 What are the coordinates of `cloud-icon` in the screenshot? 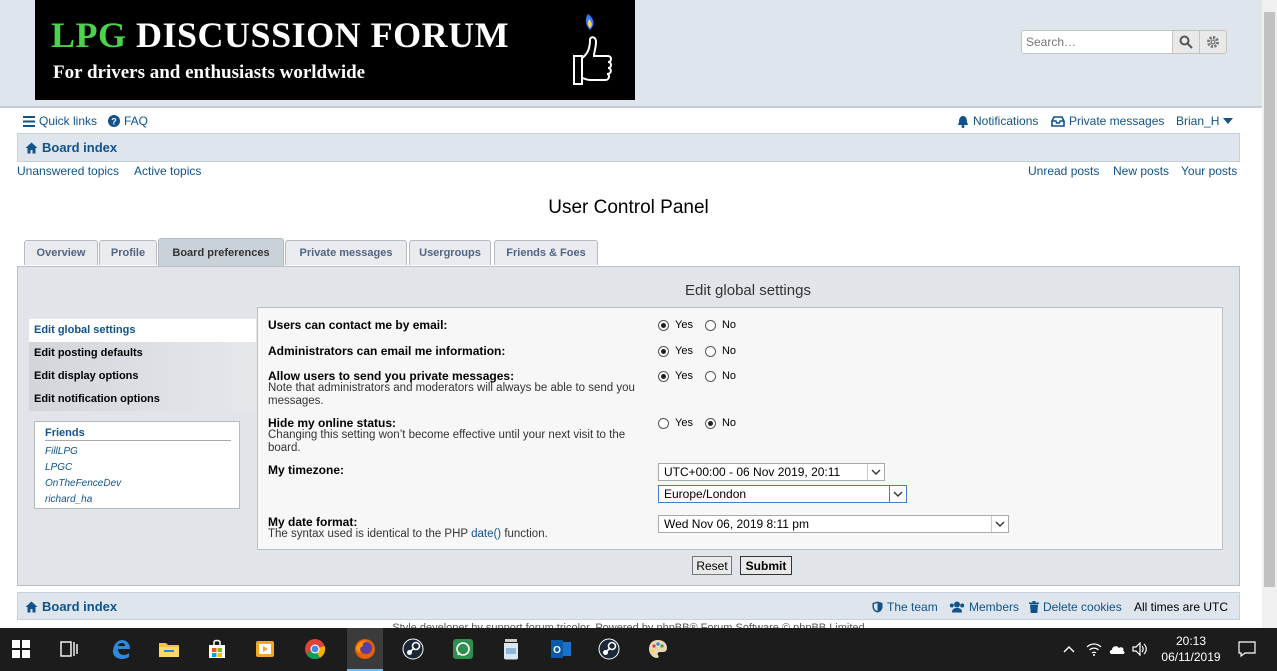 It's located at (1117, 649).